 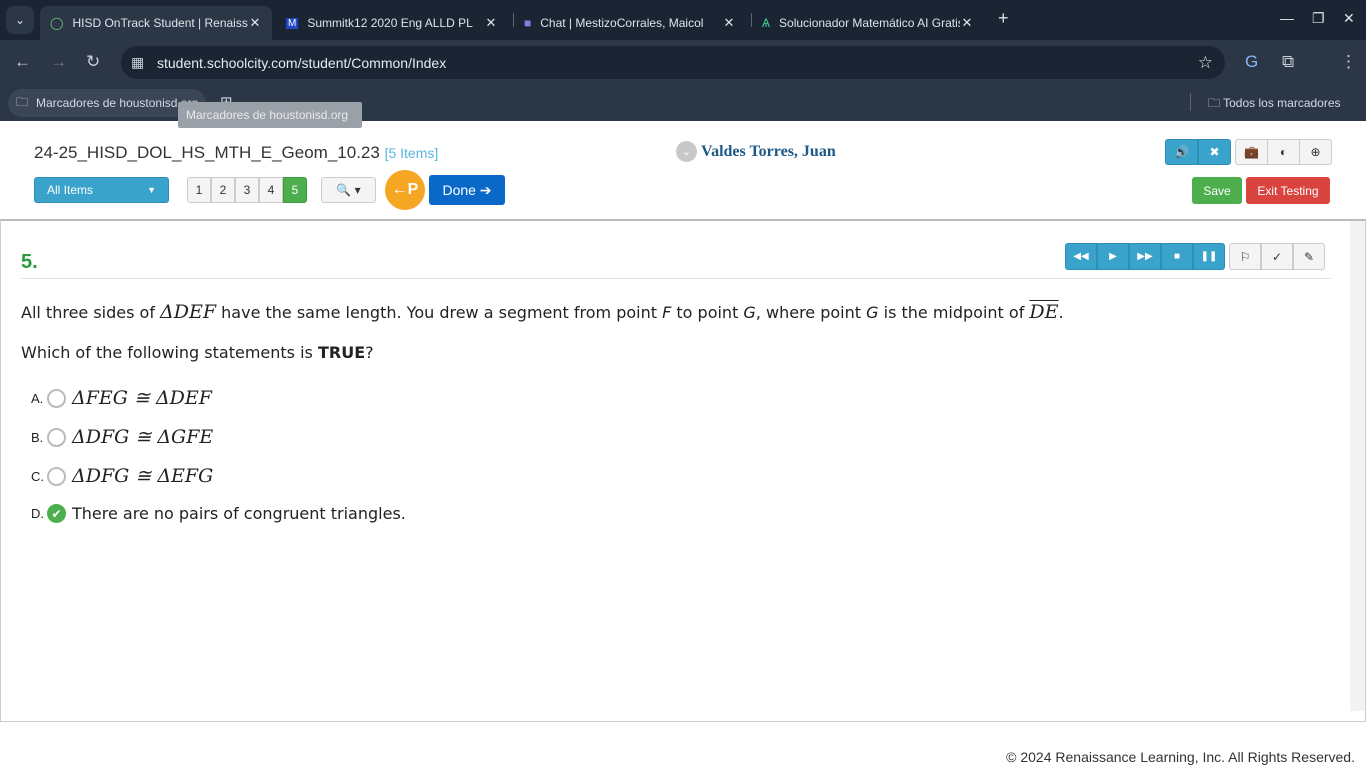 What do you see at coordinates (223, 190) in the screenshot?
I see `item-button-2: 2` at bounding box center [223, 190].